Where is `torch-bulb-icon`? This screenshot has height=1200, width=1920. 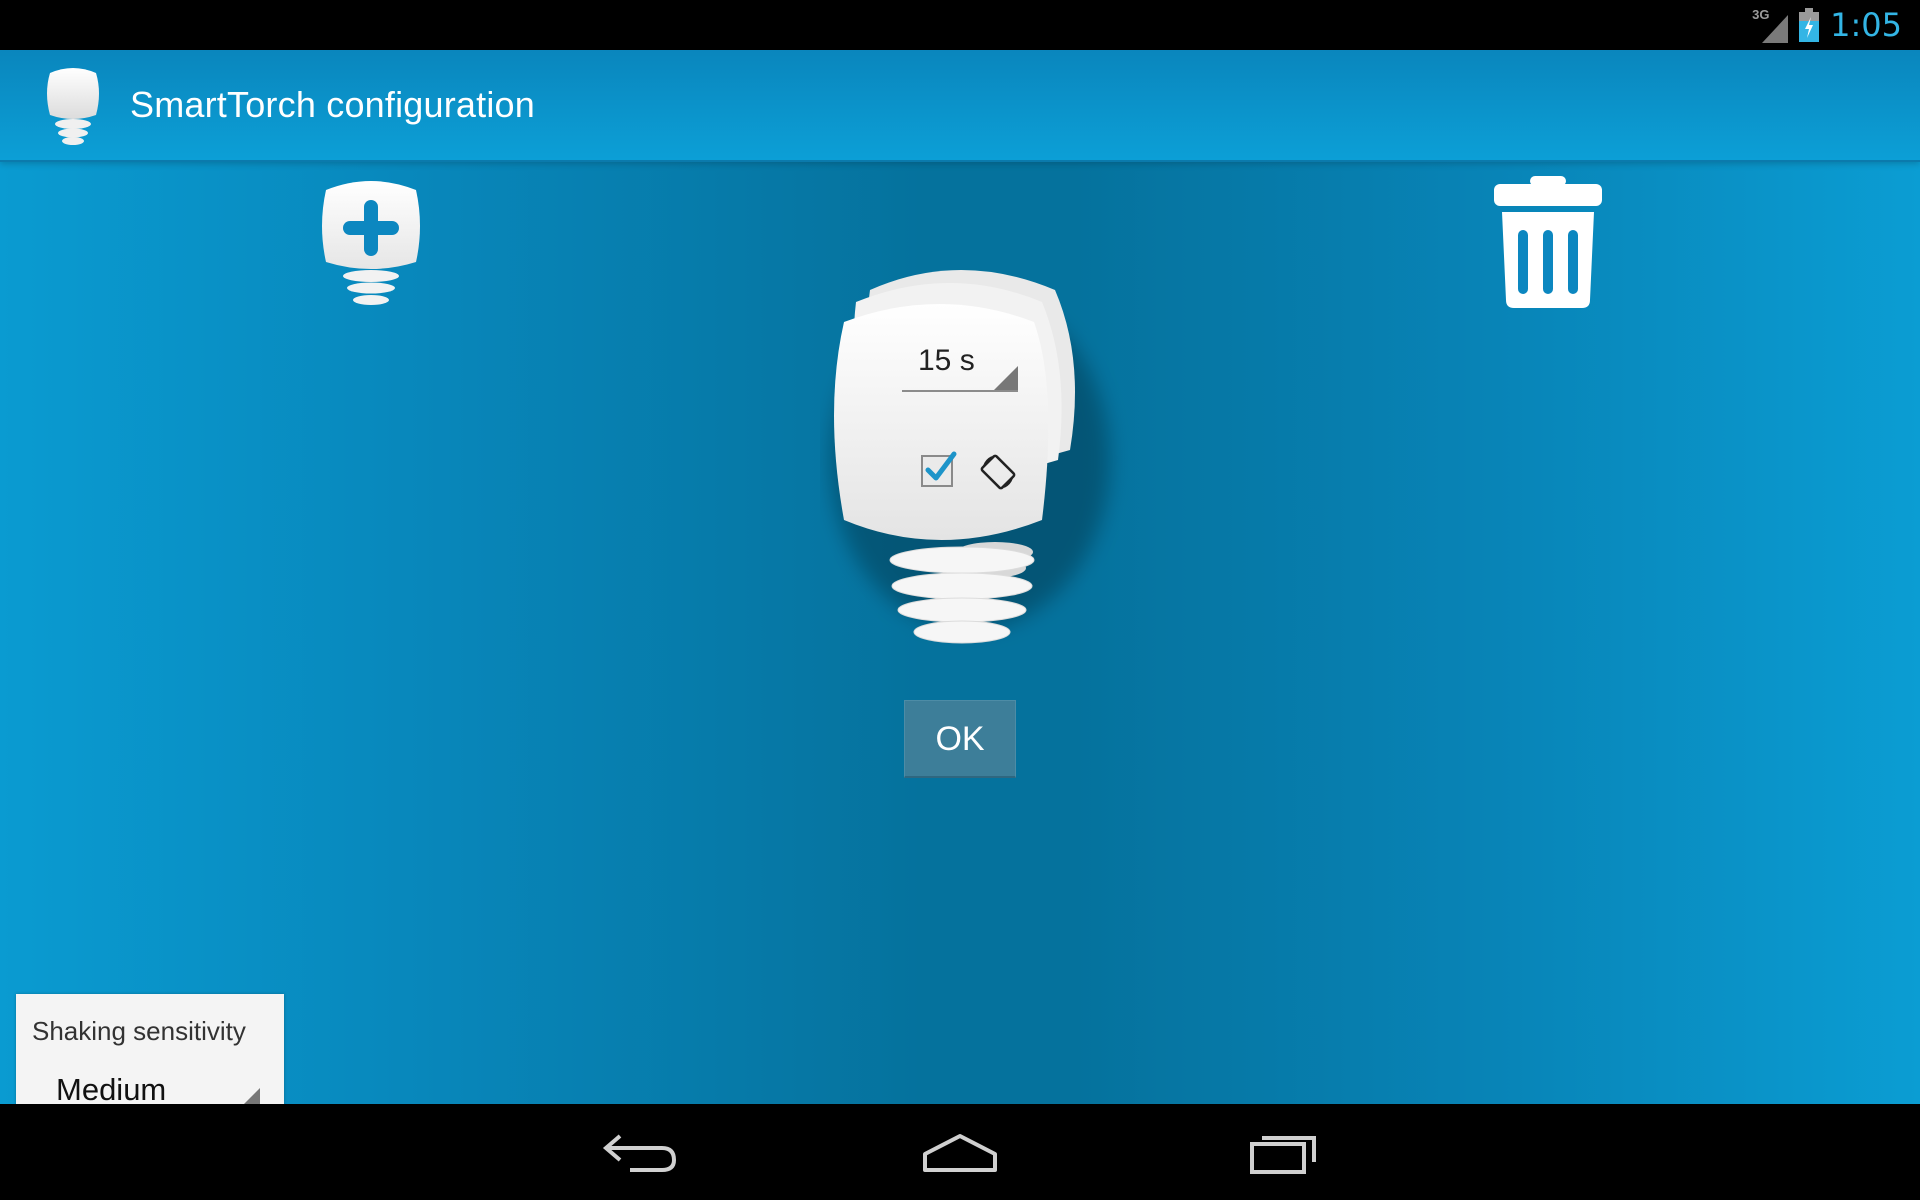 torch-bulb-icon is located at coordinates (73, 105).